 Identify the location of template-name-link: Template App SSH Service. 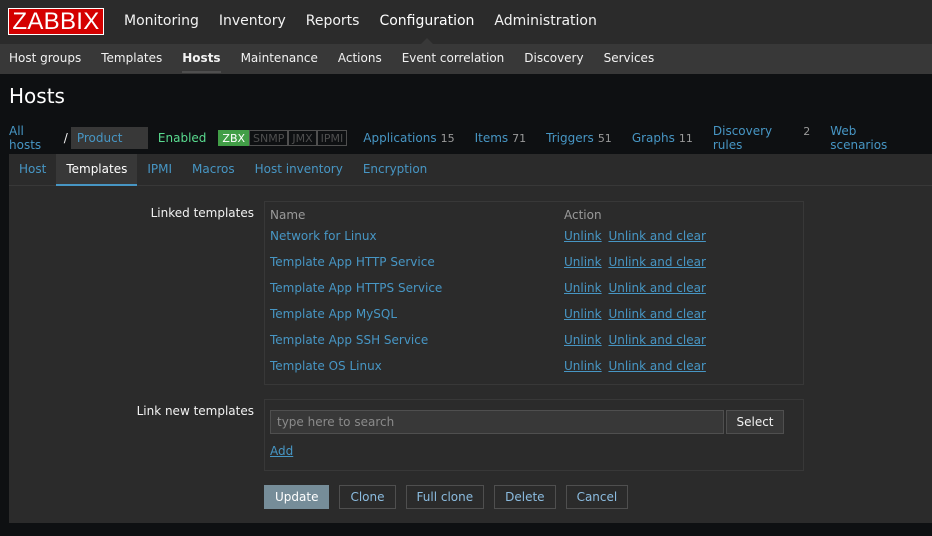
(349, 340).